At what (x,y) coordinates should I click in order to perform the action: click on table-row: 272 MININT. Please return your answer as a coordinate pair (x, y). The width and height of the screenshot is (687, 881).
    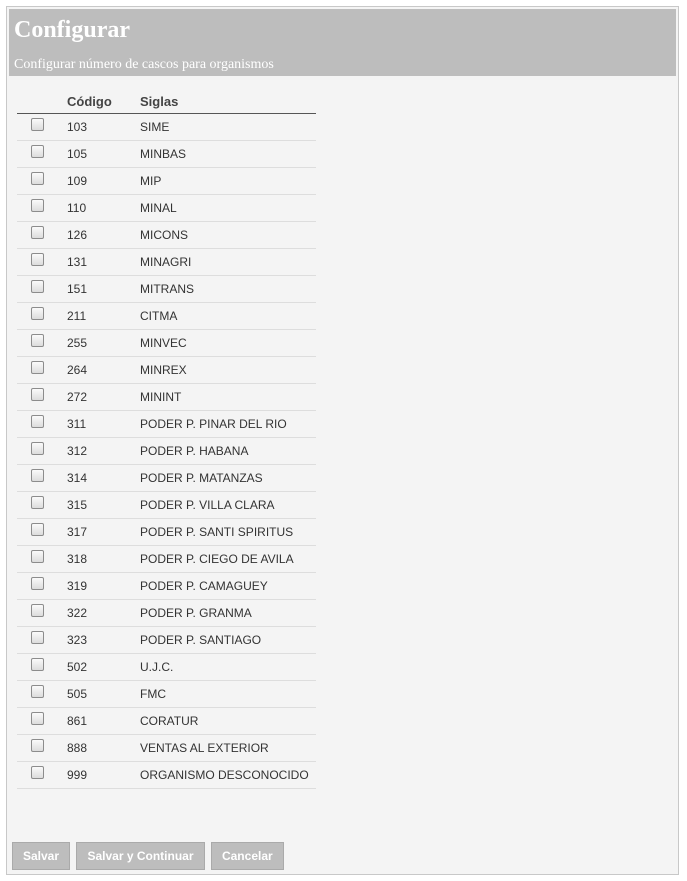
    Looking at the image, I should click on (166, 397).